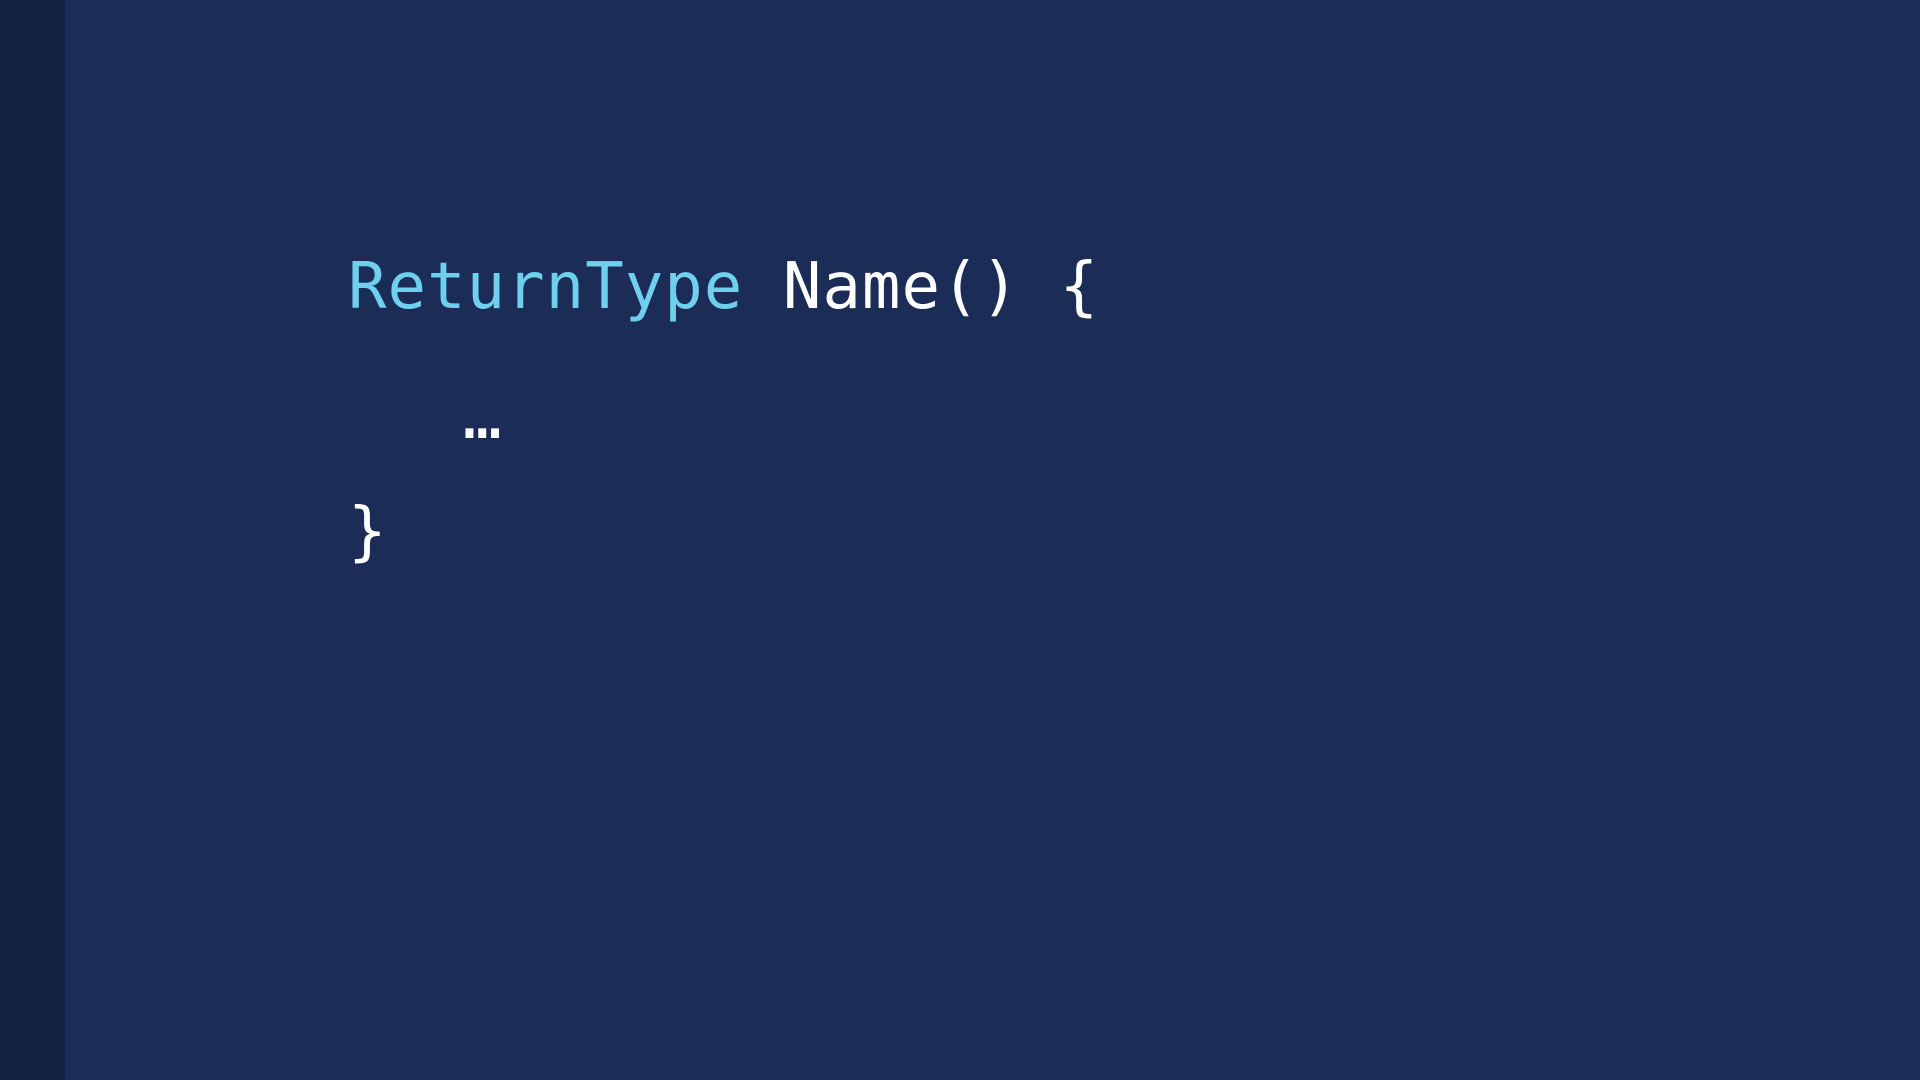 This screenshot has height=1080, width=1920. I want to click on close-brace-token: }, so click(368, 532).